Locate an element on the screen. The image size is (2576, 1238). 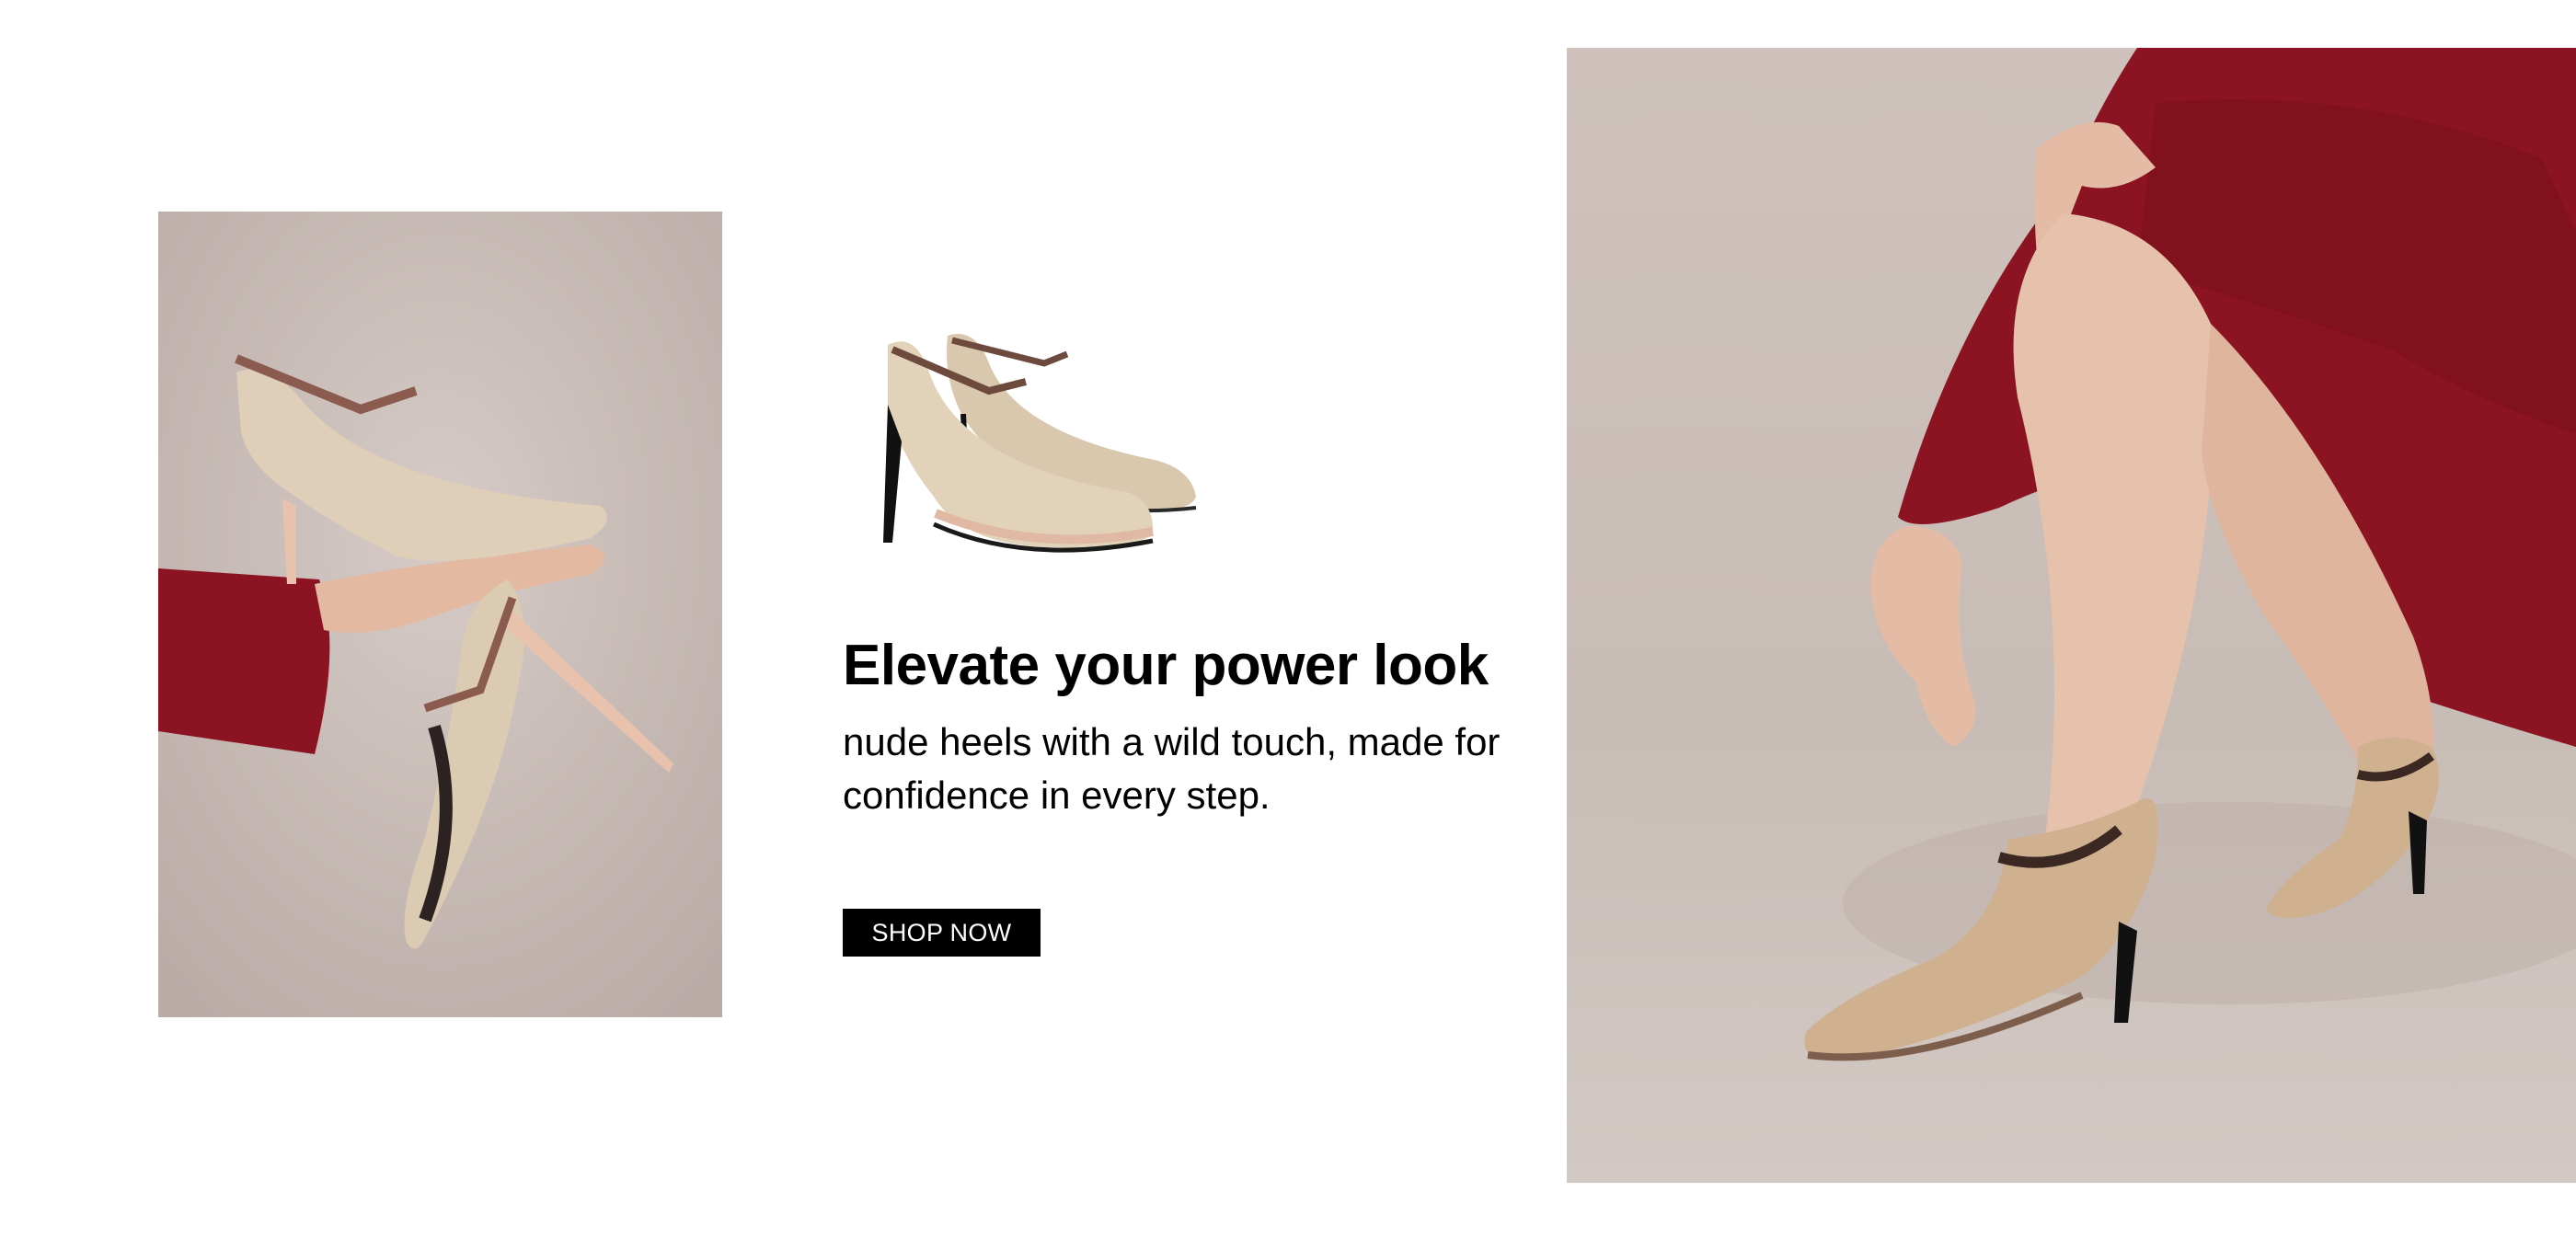
product-thumbnail-heels is located at coordinates (1037, 451).